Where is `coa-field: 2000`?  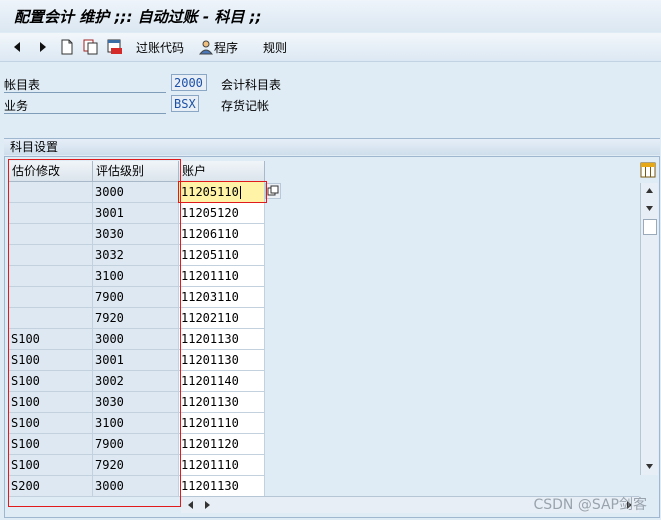 coa-field: 2000 is located at coordinates (189, 82).